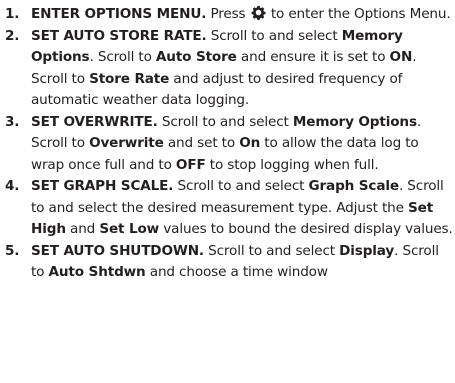 The image size is (455, 383). Describe the element at coordinates (12, 121) in the screenshot. I see `step-number: 3.` at that location.